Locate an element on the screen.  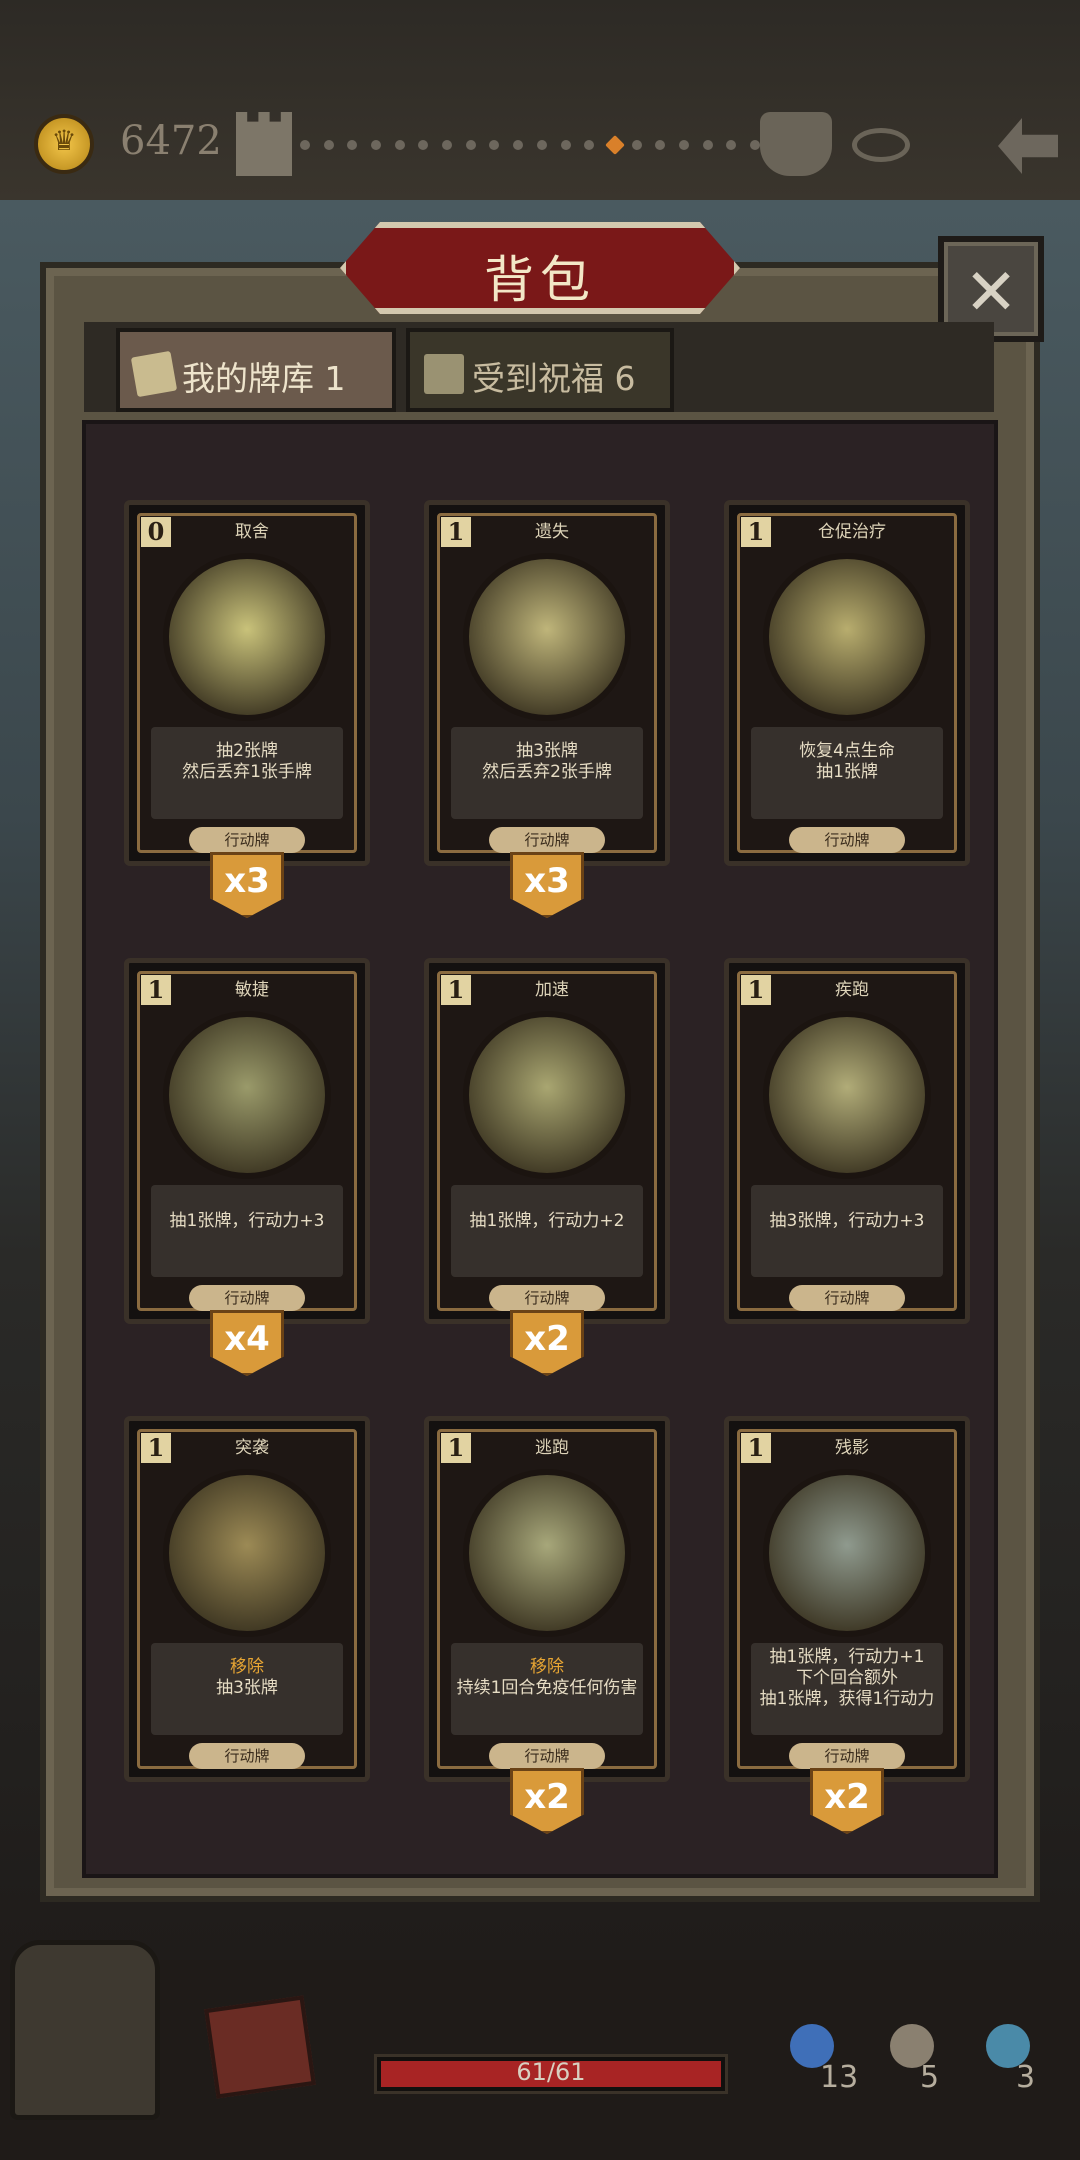
card-description: 抽3张牌 然后丢弃2张手牌 is located at coordinates (547, 762).